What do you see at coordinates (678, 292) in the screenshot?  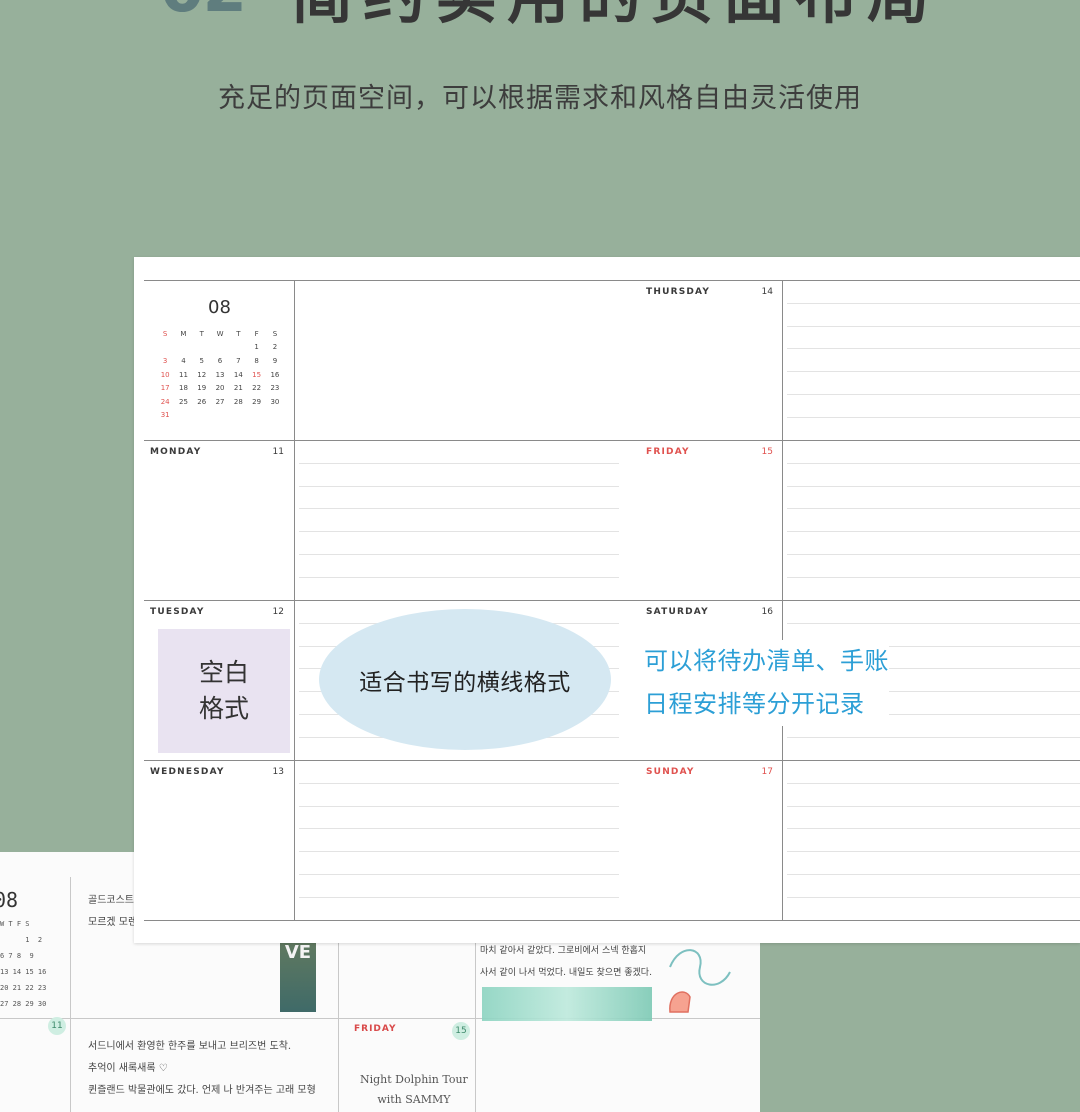 I see `day-label-thursday: THURSDAY` at bounding box center [678, 292].